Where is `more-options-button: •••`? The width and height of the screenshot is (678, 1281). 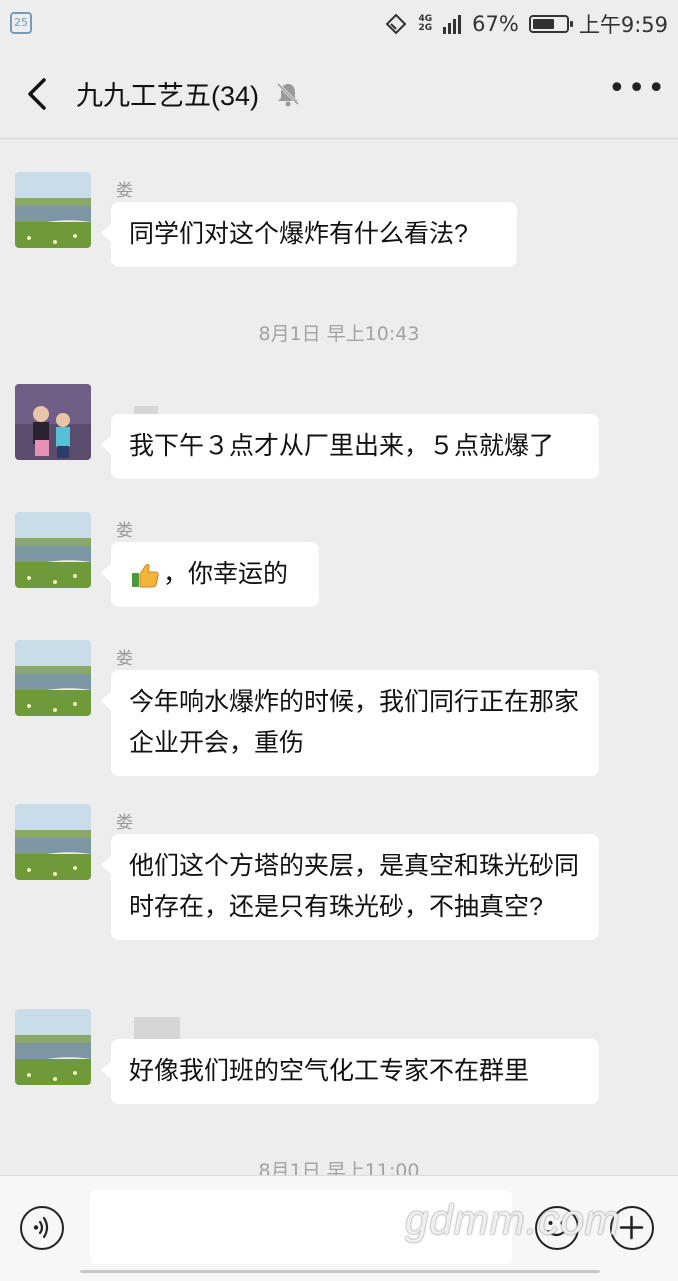
more-options-button: ••• is located at coordinates (636, 91).